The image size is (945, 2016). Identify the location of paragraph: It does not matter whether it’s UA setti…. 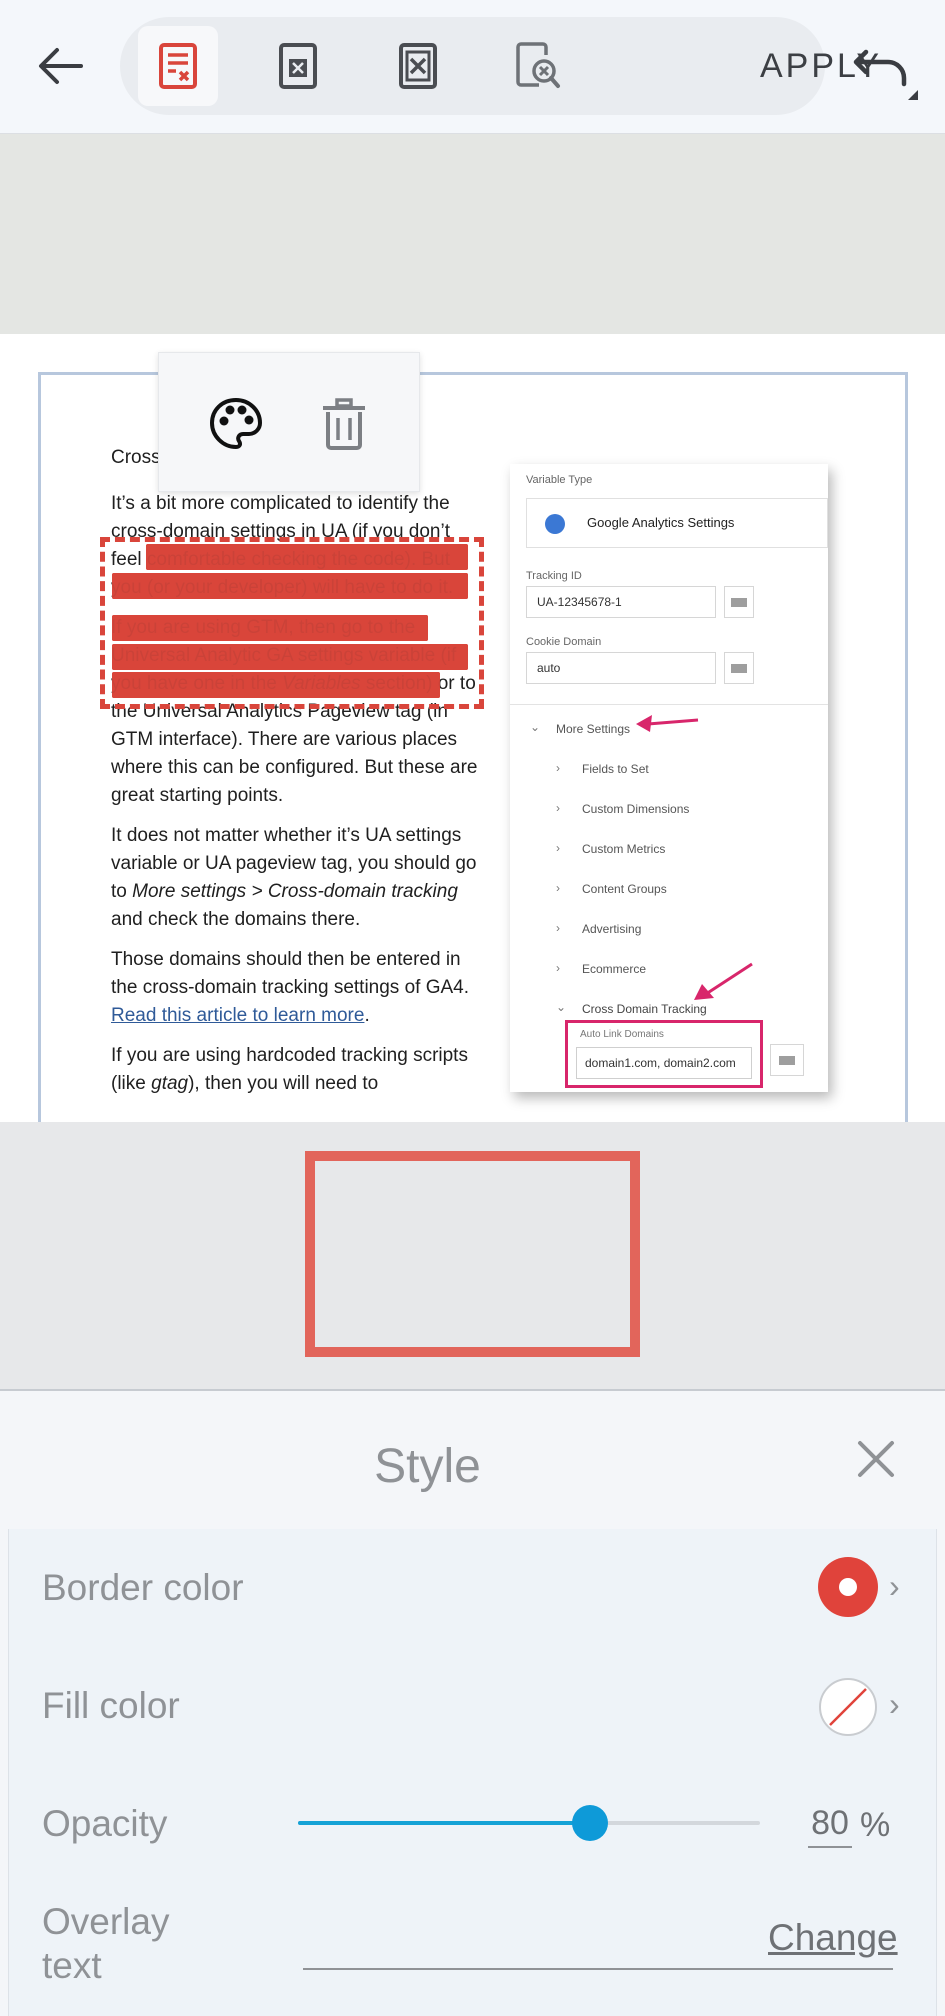
(296, 878).